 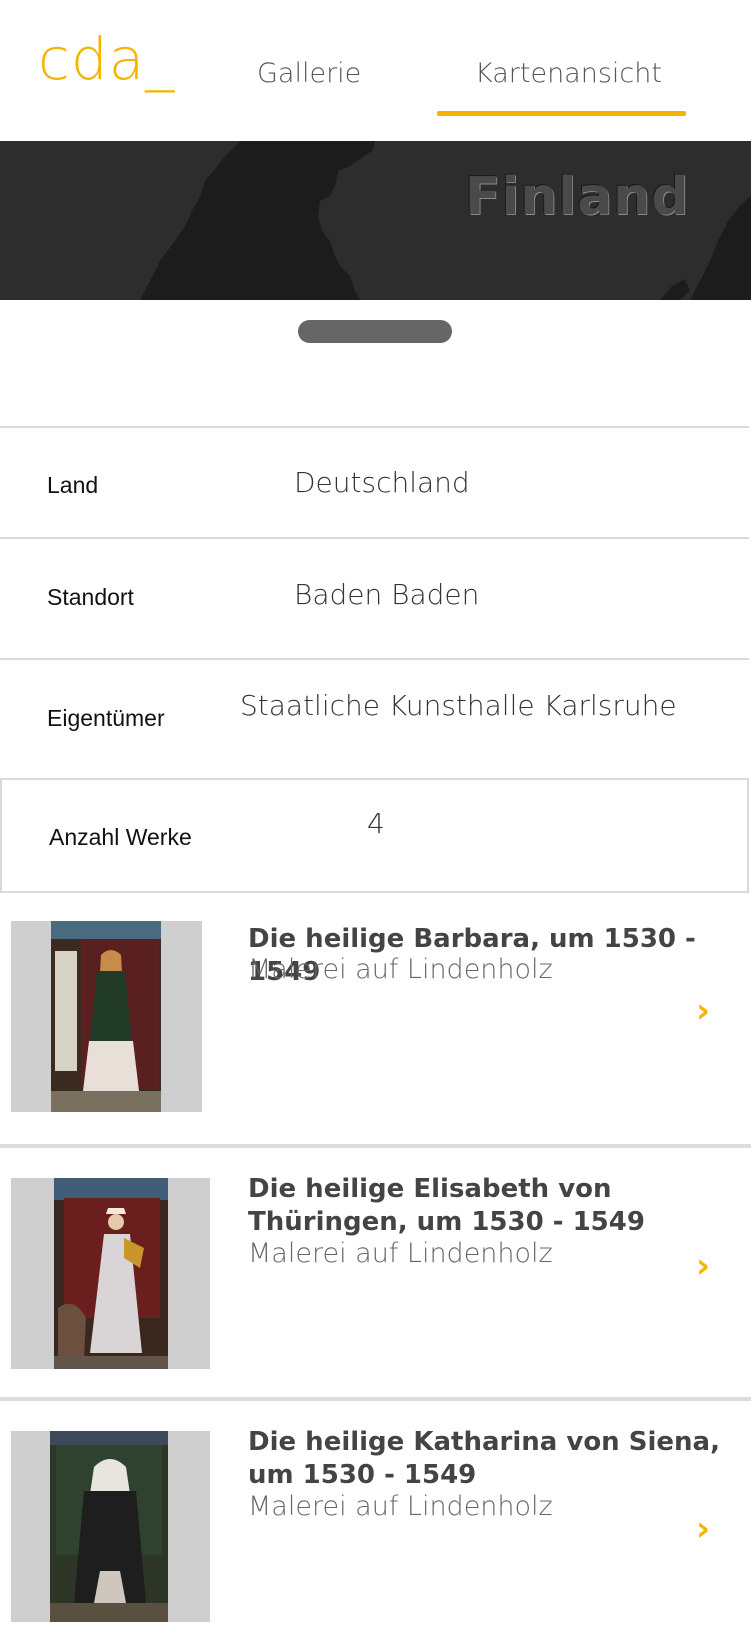 What do you see at coordinates (73, 485) in the screenshot?
I see `land-label: Land` at bounding box center [73, 485].